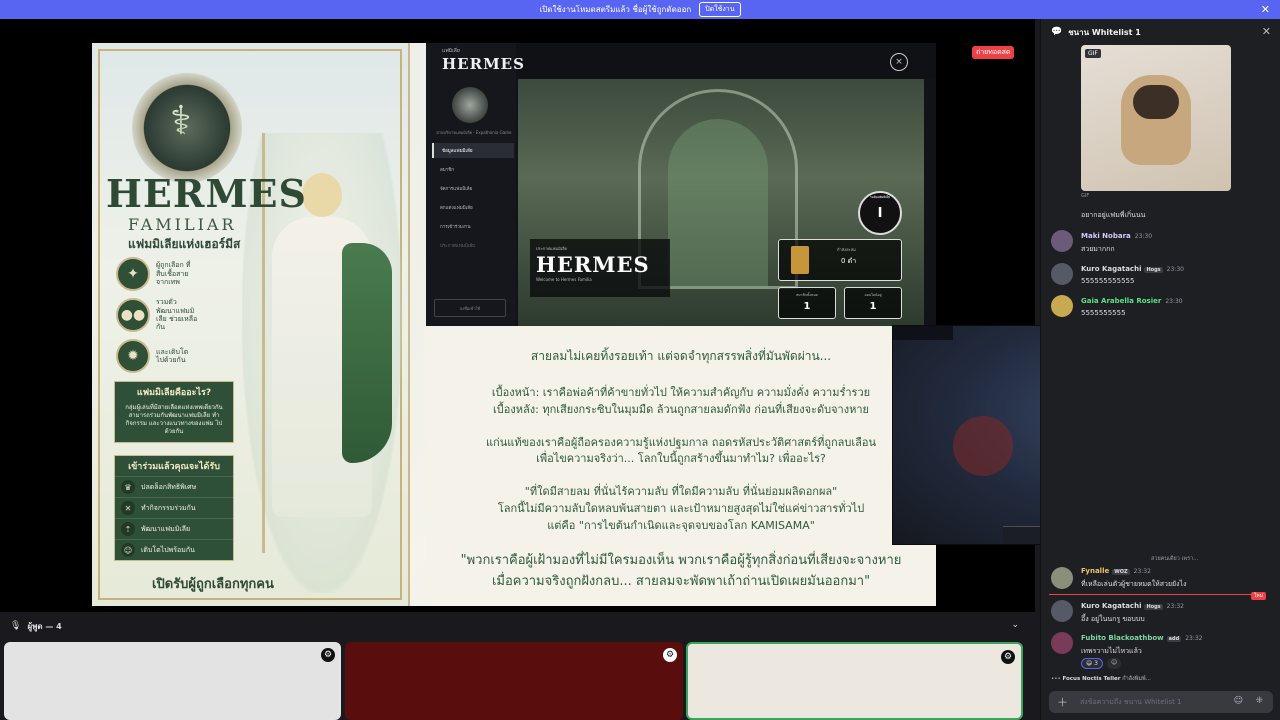 This screenshot has width=1280, height=720. What do you see at coordinates (1108, 281) in the screenshot?
I see `message-text: 555555555555` at bounding box center [1108, 281].